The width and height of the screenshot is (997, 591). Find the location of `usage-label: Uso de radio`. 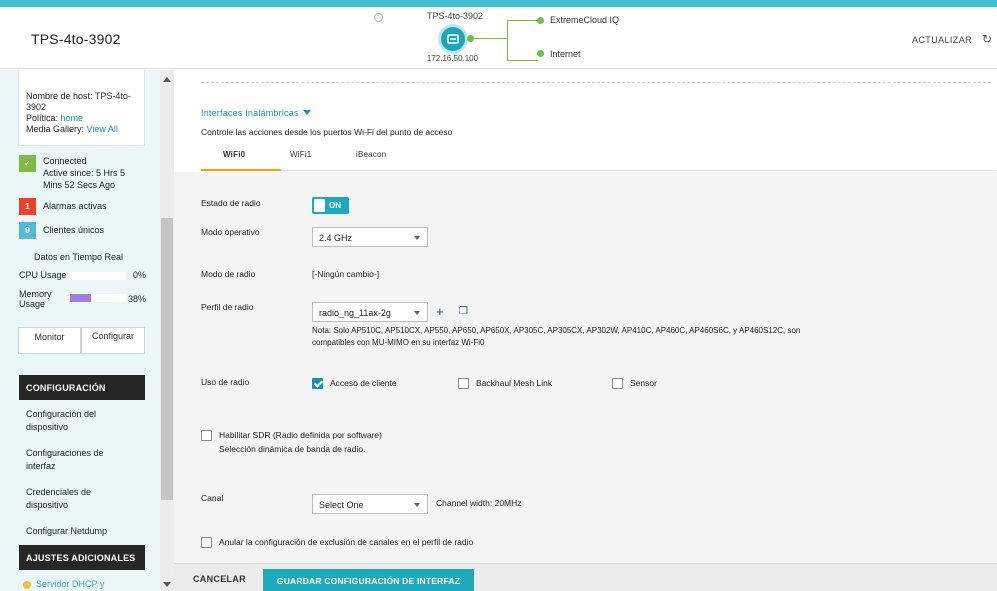

usage-label: Uso de radio is located at coordinates (225, 382).